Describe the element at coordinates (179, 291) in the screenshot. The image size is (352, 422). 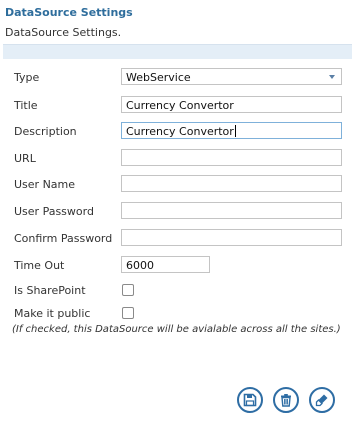
I see `is-sharepoint-row: Is SharePoint` at that location.